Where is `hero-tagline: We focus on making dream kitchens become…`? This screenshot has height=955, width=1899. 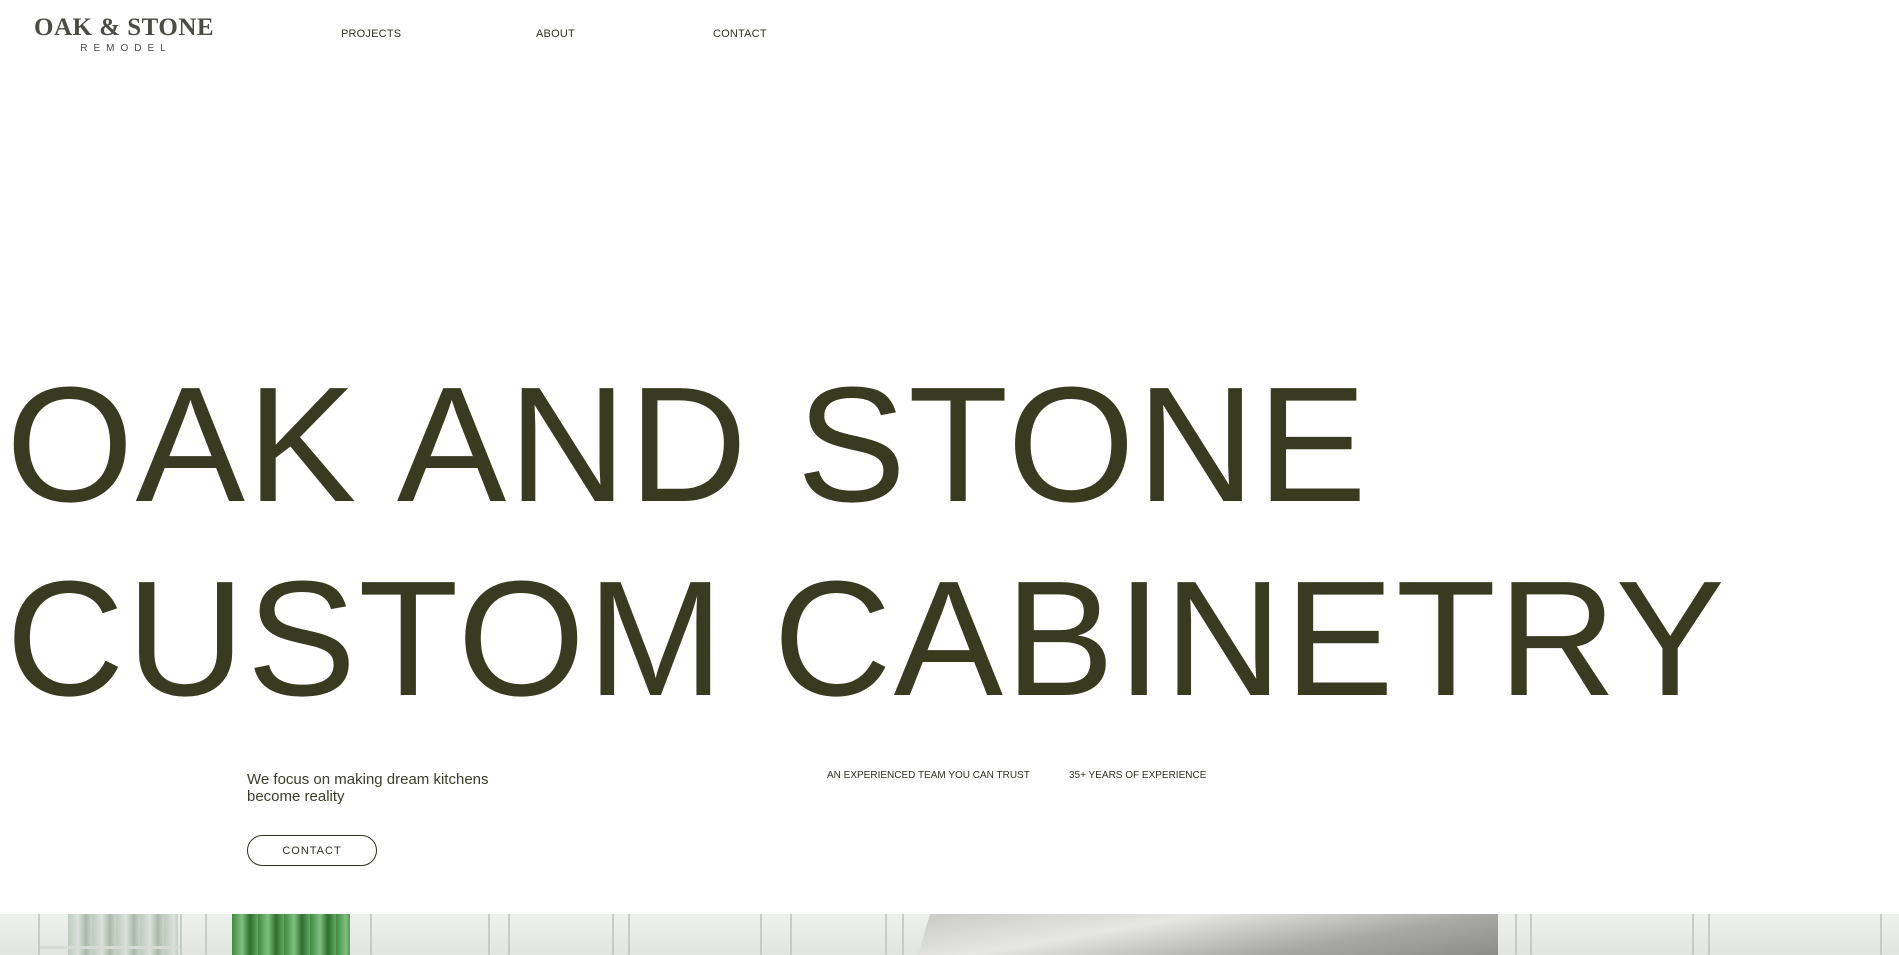 hero-tagline: We focus on making dream kitchens become… is located at coordinates (368, 788).